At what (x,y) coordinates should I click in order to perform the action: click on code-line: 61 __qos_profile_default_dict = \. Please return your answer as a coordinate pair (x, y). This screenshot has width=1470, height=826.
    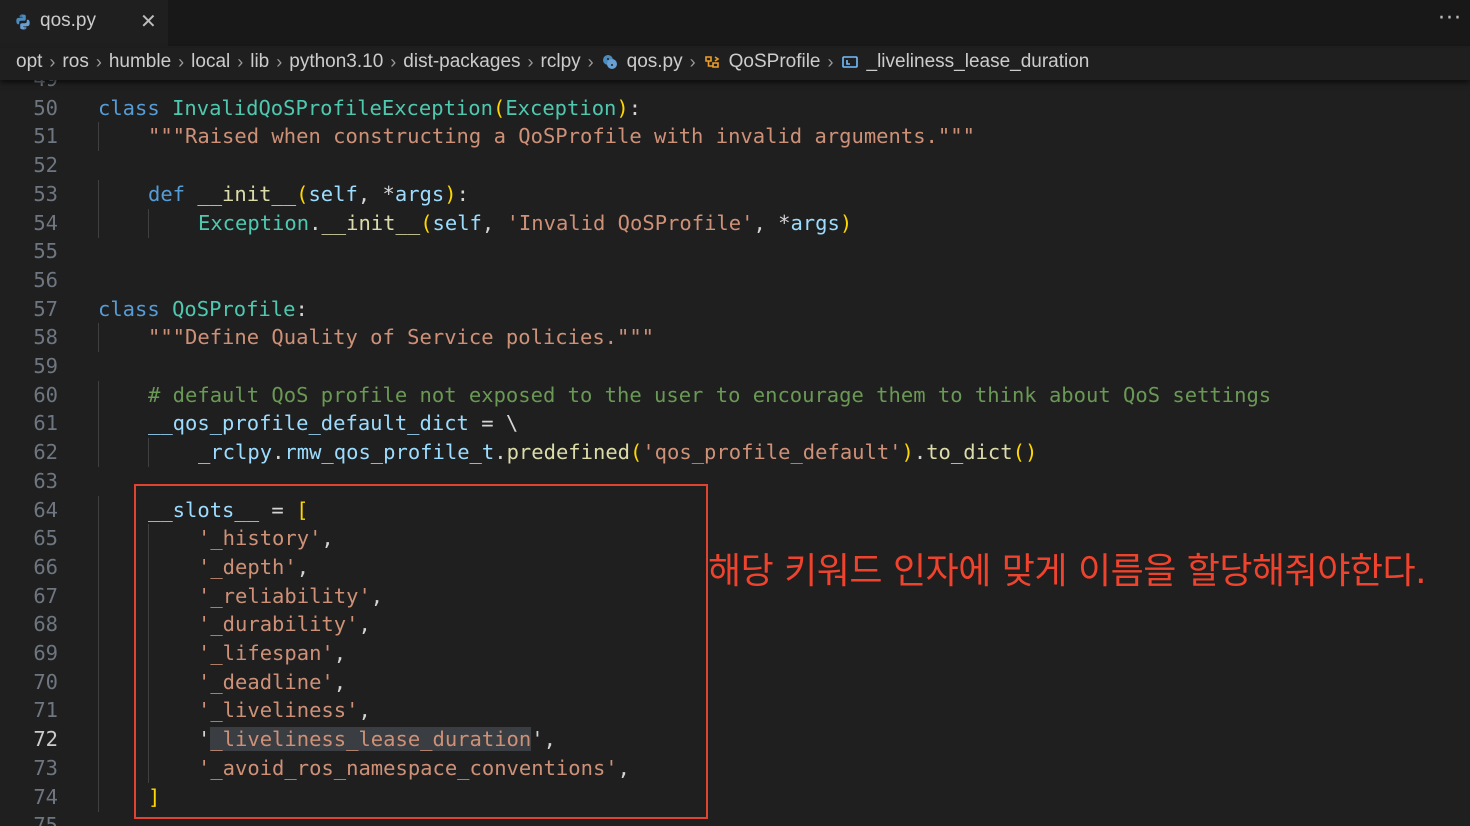
    Looking at the image, I should click on (735, 424).